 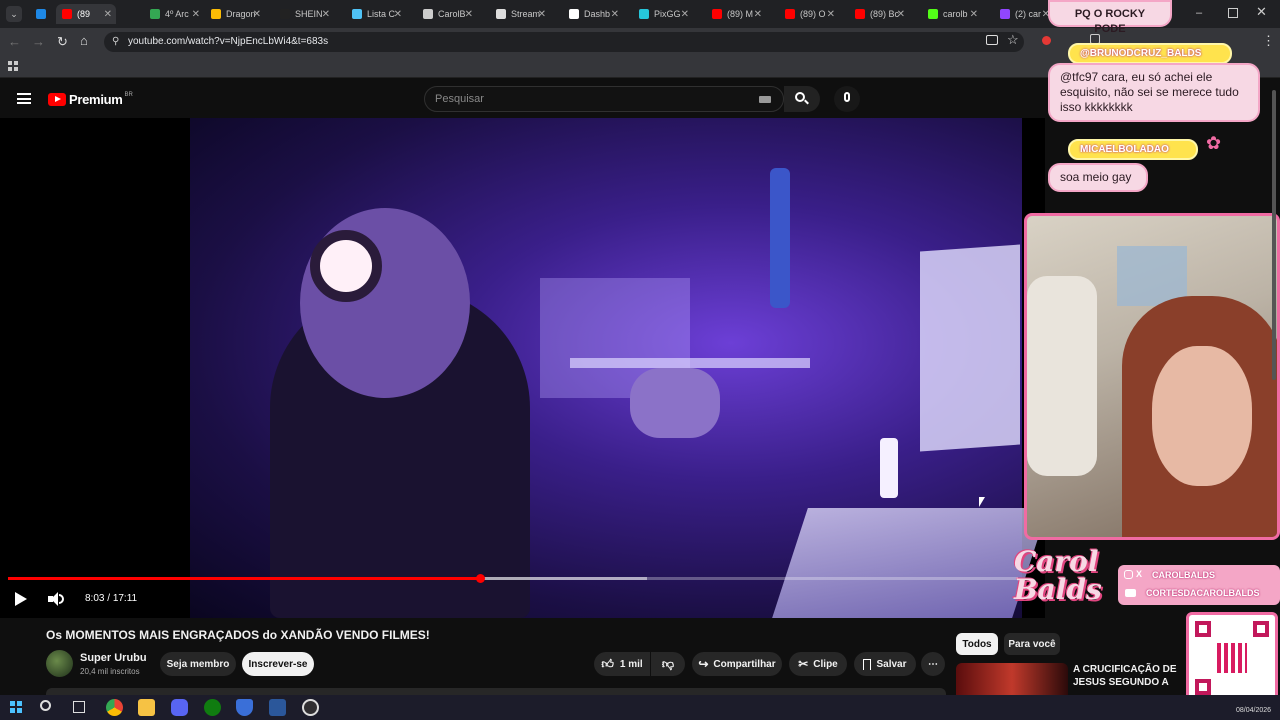 I want to click on more-dots-icon: ⋯, so click(x=933, y=664).